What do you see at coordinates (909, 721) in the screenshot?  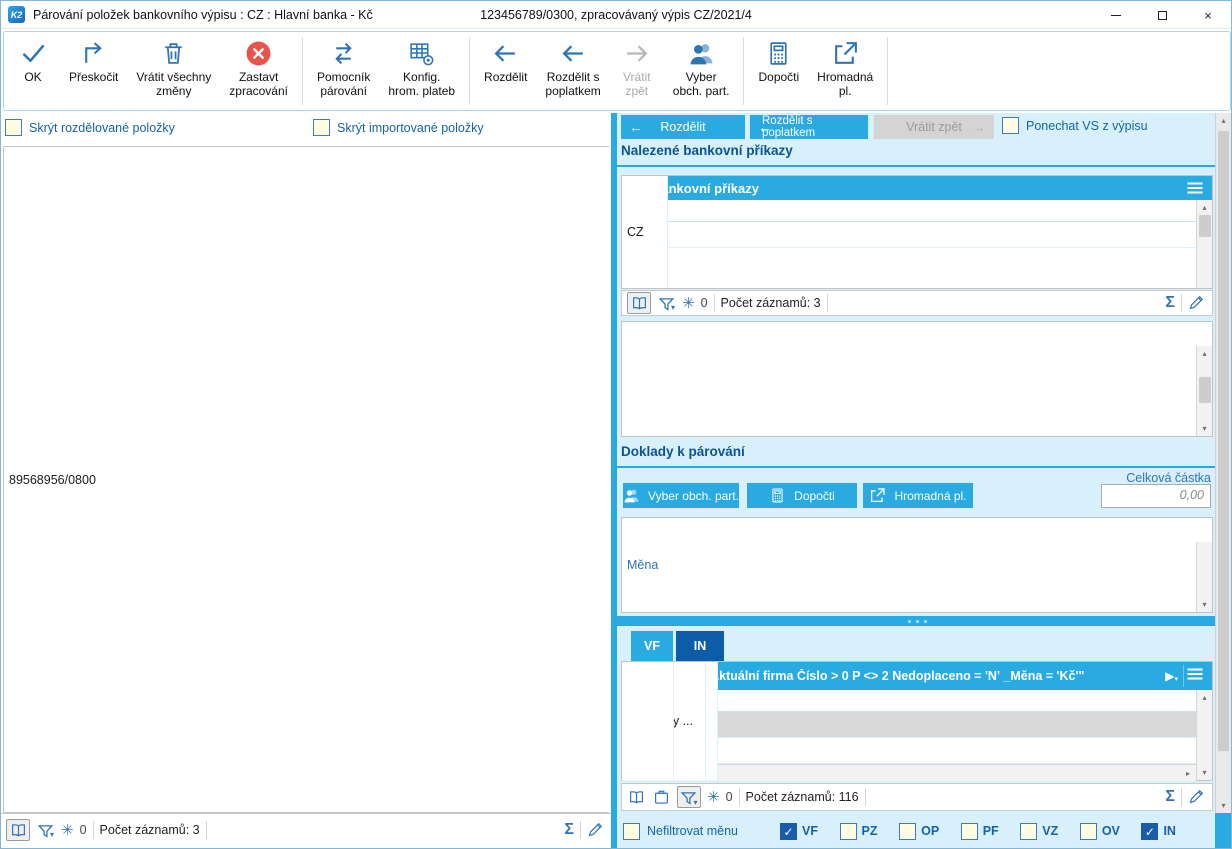 I see `table-row: 10/2021/17Potraviny ...4 275,004 275,00` at bounding box center [909, 721].